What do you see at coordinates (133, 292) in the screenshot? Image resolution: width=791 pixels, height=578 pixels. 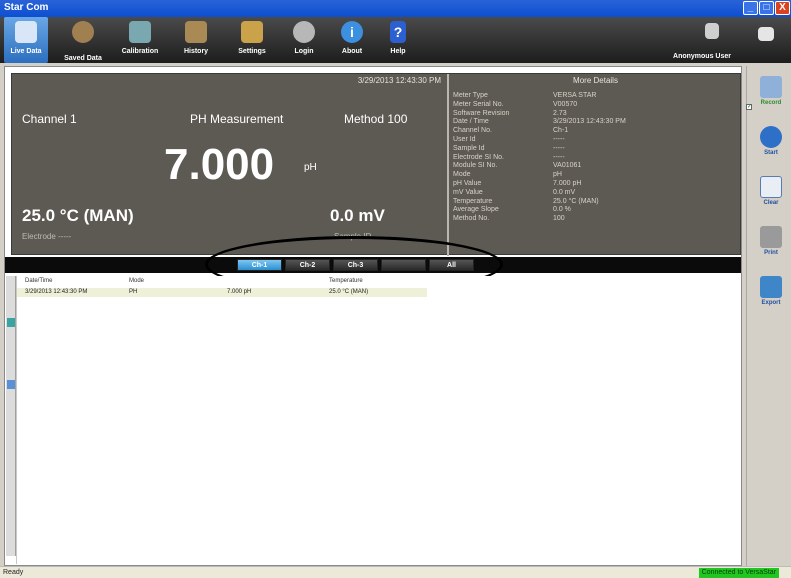 I see `cell-mode: PH` at bounding box center [133, 292].